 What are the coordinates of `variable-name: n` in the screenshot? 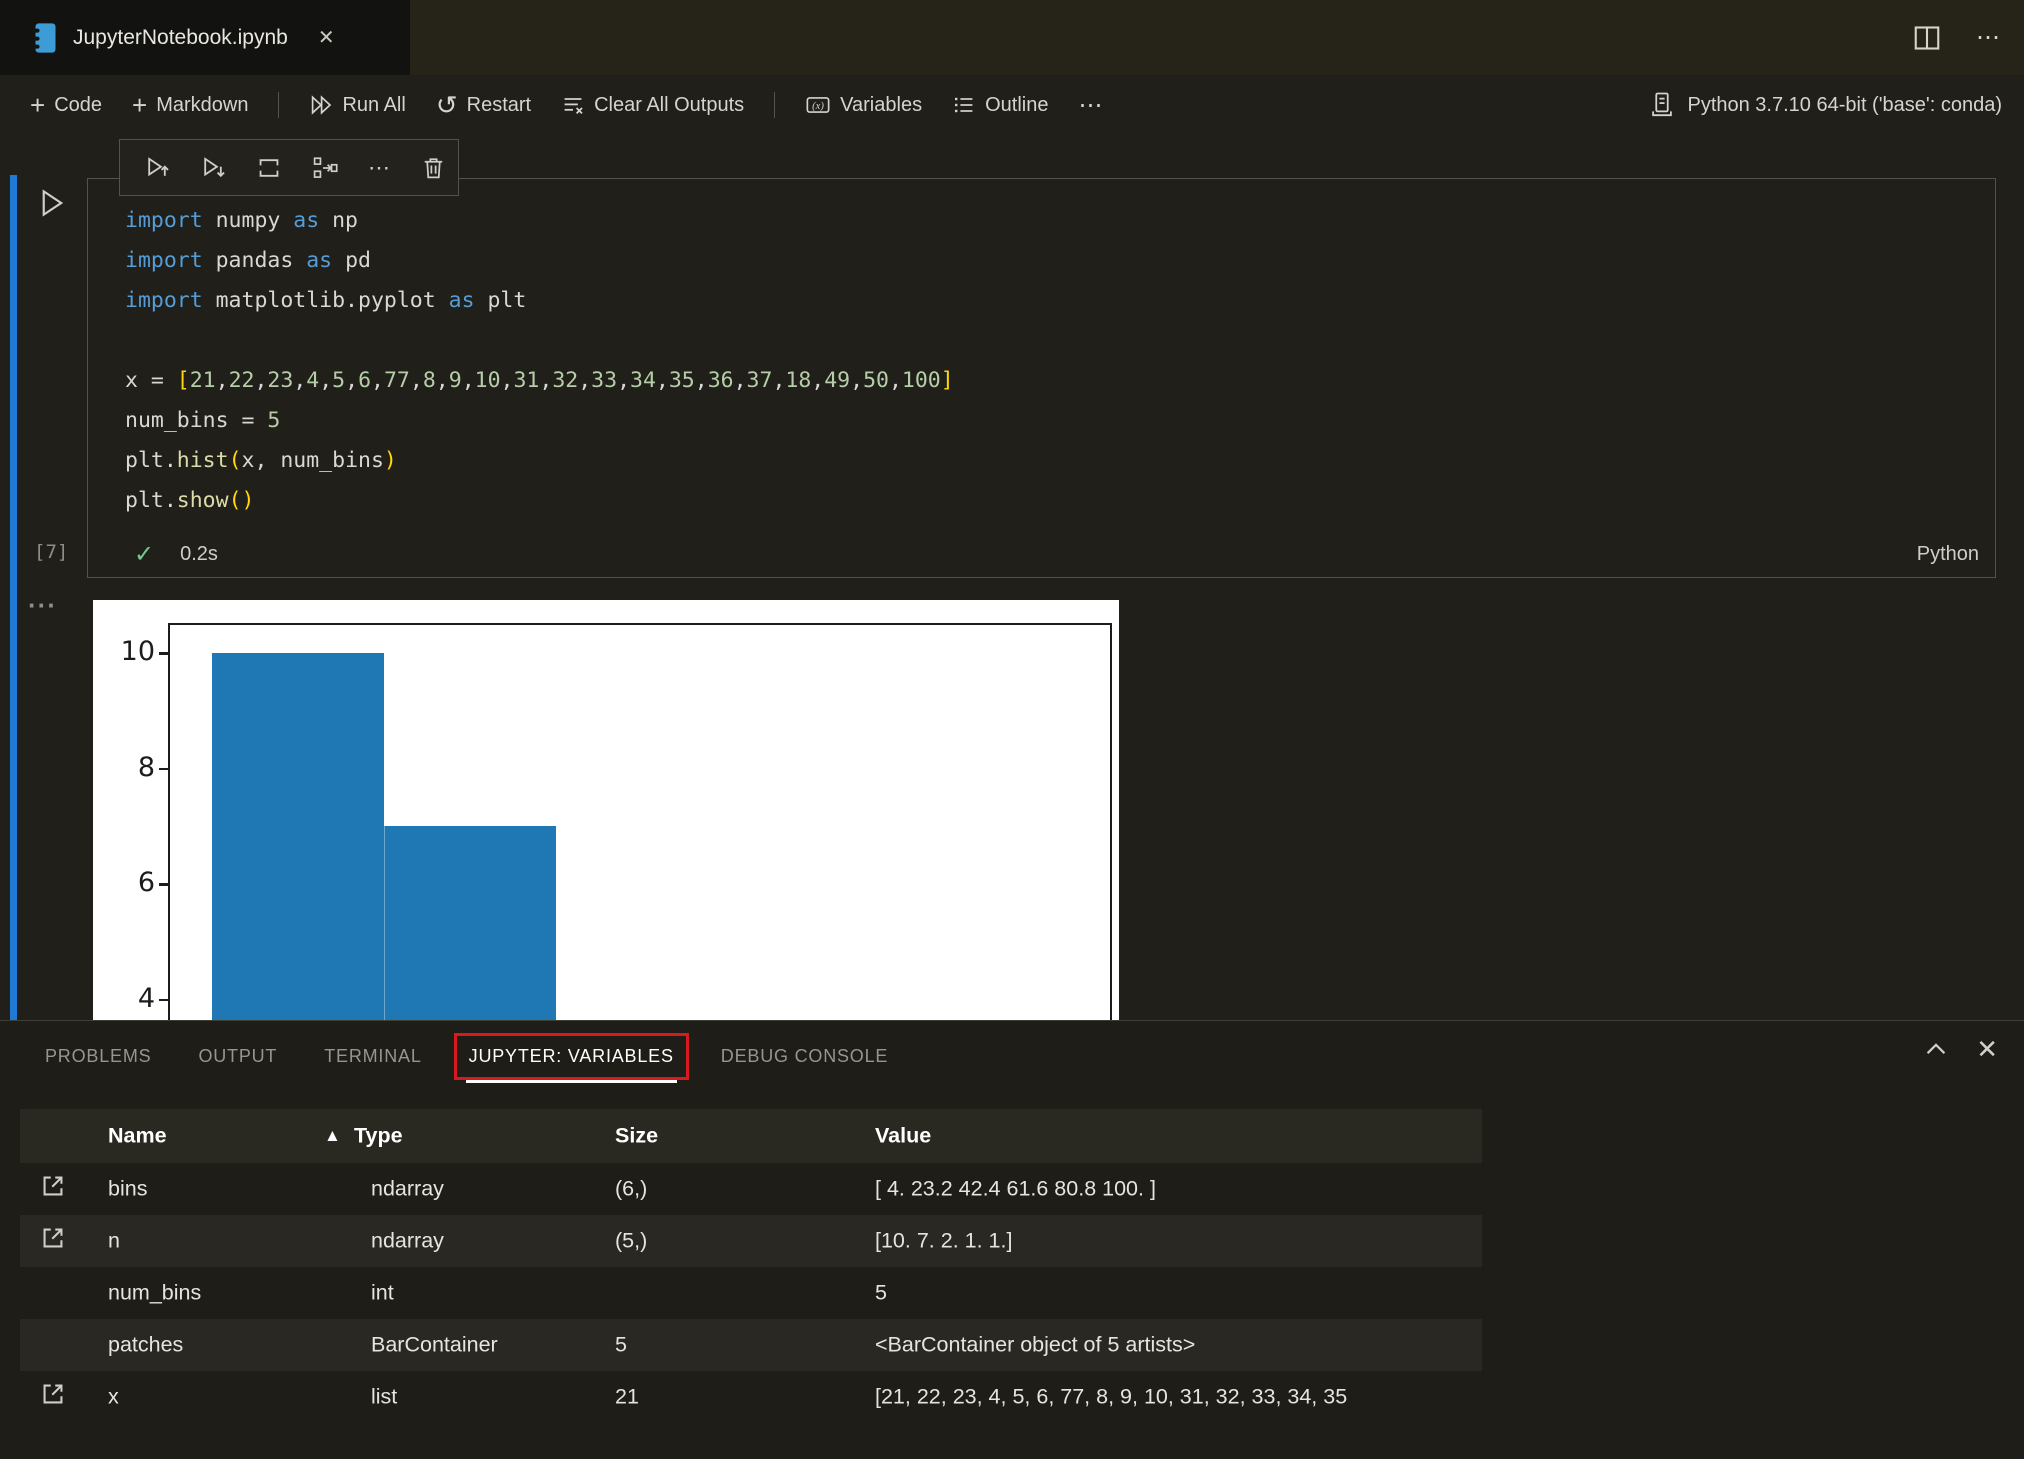 It's located at (114, 1240).